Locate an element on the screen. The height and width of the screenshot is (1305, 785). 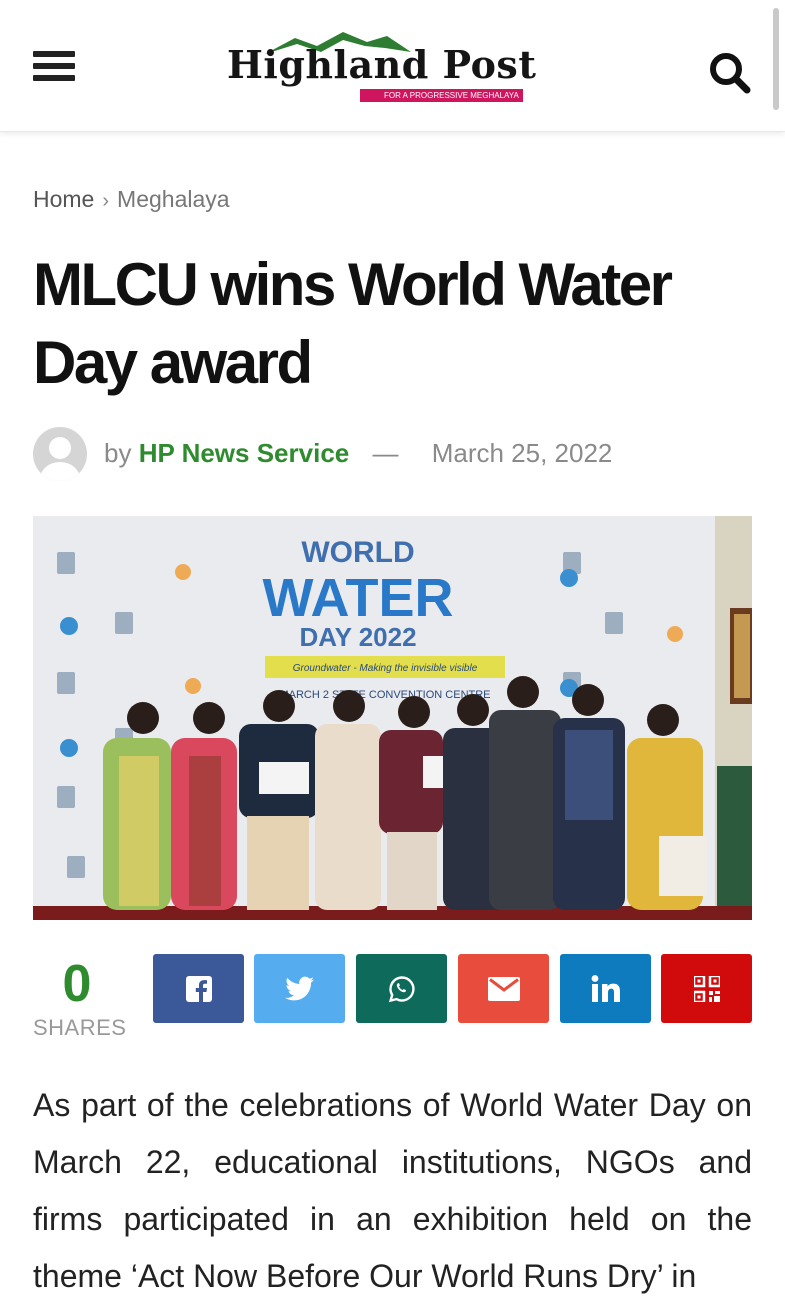
twitter-icon is located at coordinates (299, 988).